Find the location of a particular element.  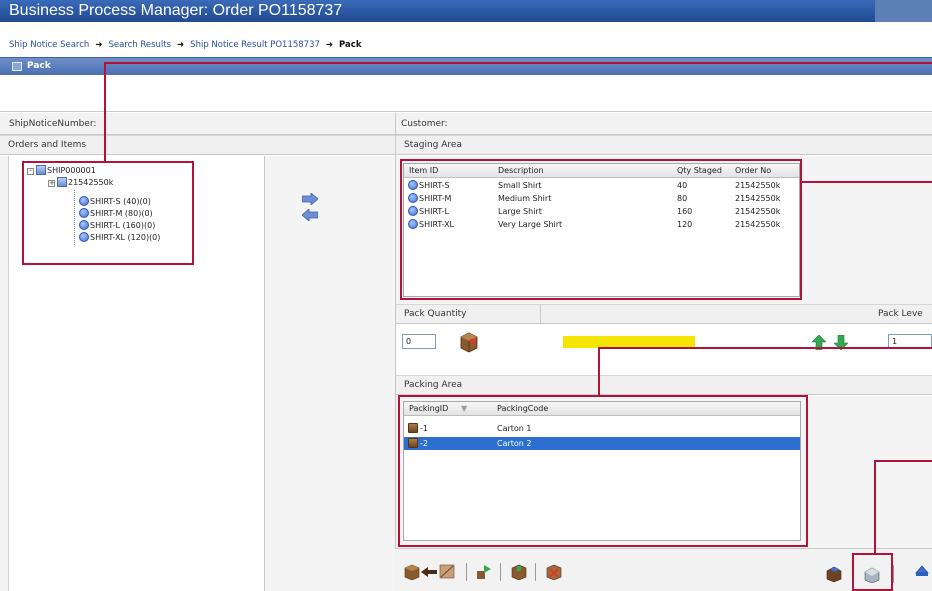

annotation-box-orders is located at coordinates (108, 213).